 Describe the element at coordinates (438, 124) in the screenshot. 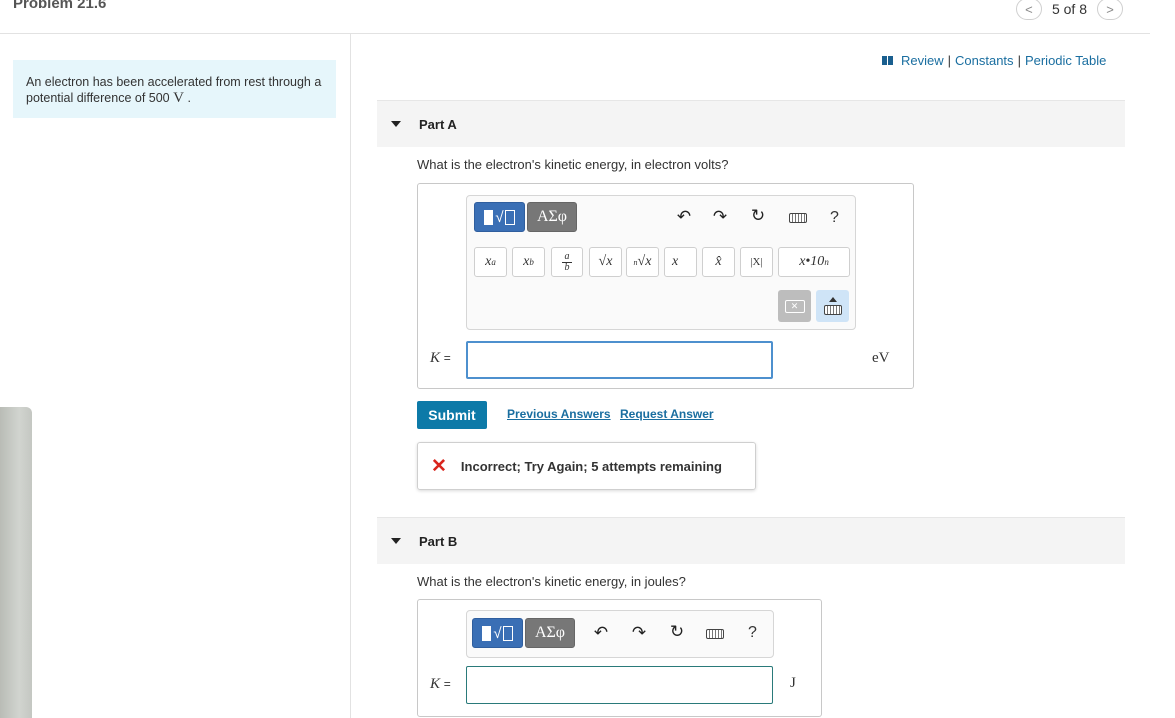

I see `part-a-label: Part A` at that location.